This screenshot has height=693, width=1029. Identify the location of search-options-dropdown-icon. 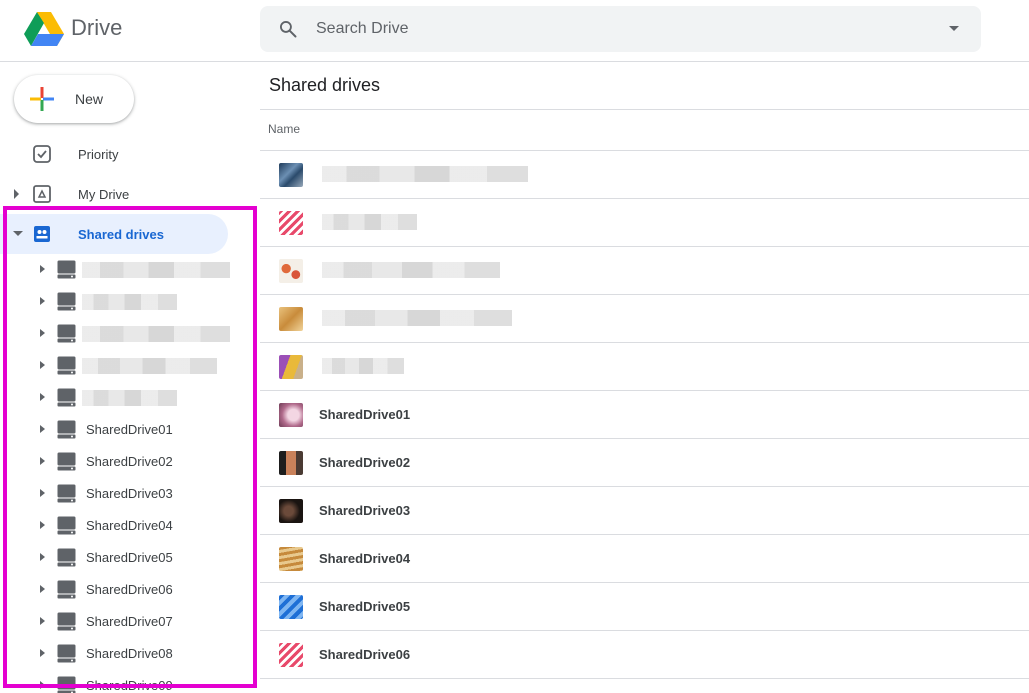
(954, 28).